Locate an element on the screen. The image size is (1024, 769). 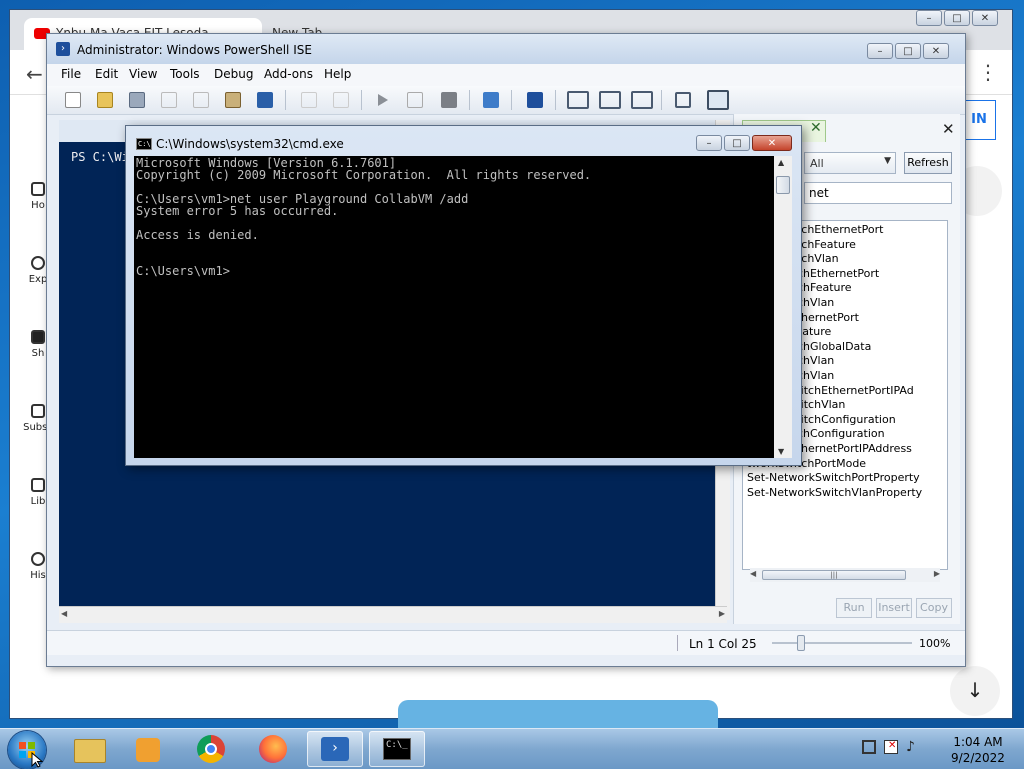
stop-icon is located at coordinates (449, 100).